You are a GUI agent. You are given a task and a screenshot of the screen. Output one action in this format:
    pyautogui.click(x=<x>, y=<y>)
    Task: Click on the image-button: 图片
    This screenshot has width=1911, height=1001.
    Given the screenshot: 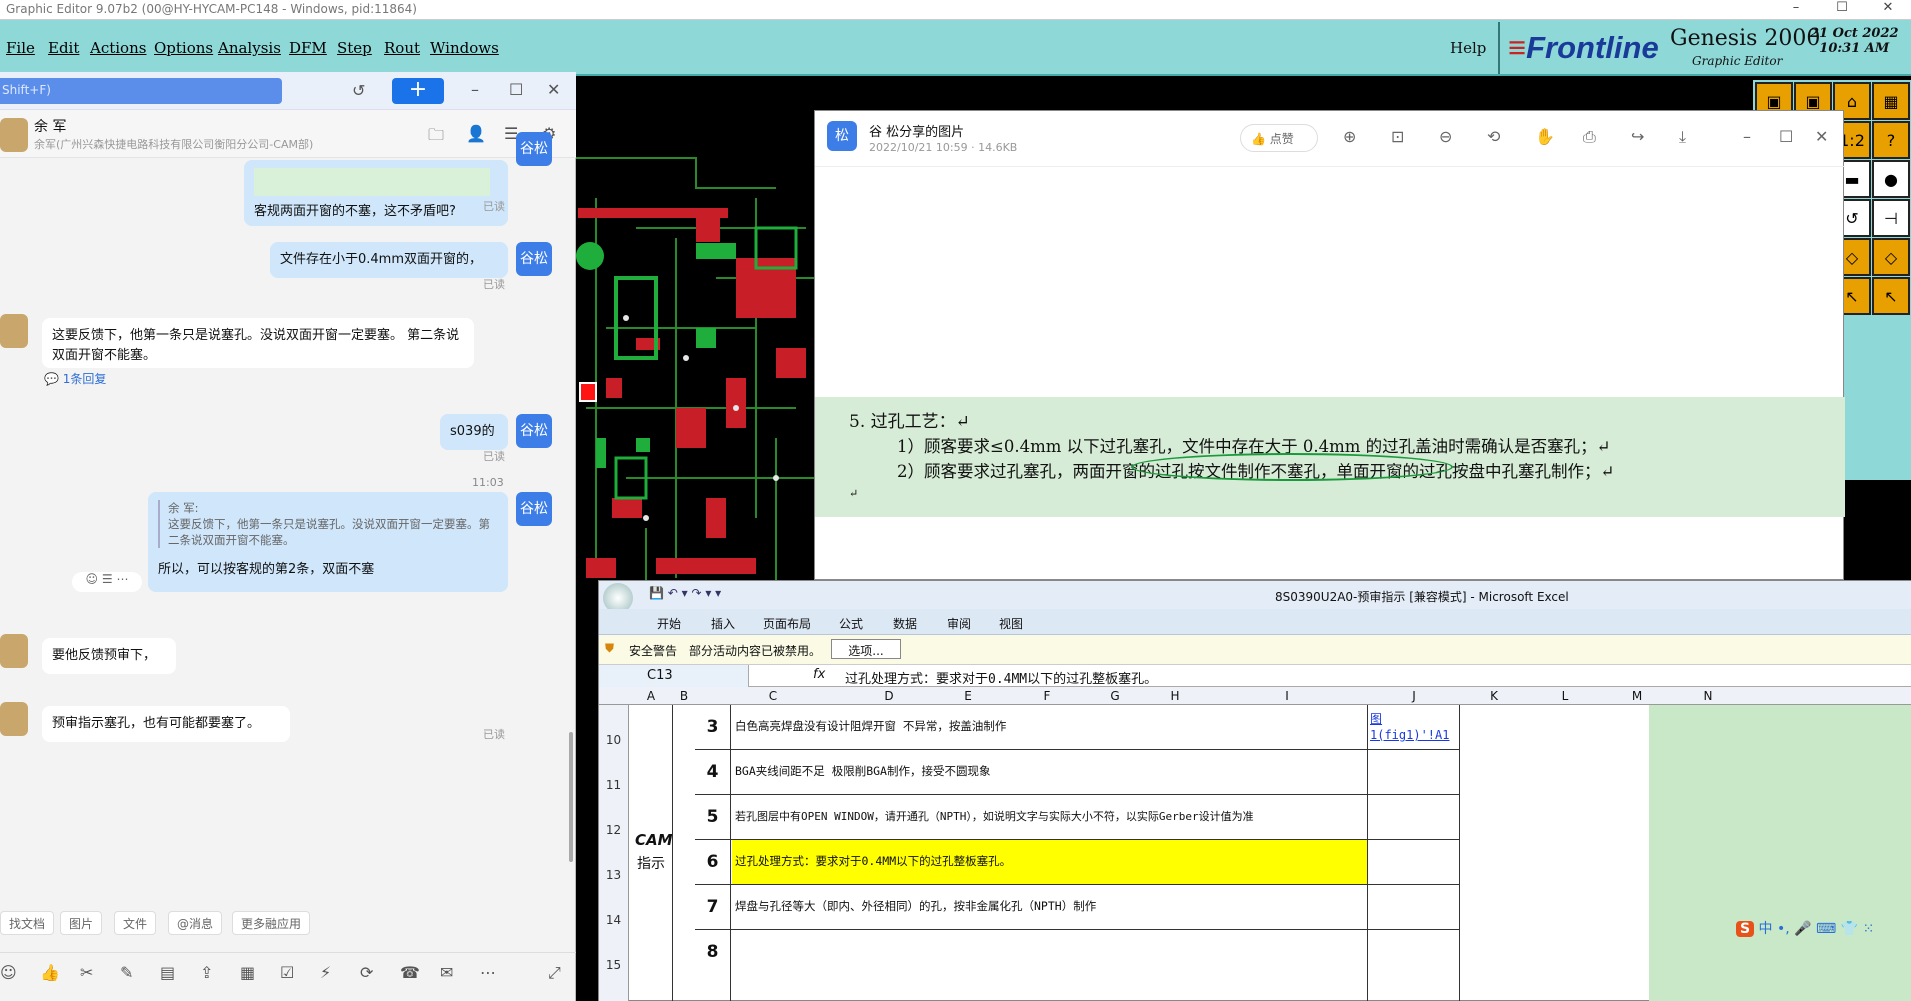 What is the action you would take?
    pyautogui.click(x=81, y=923)
    